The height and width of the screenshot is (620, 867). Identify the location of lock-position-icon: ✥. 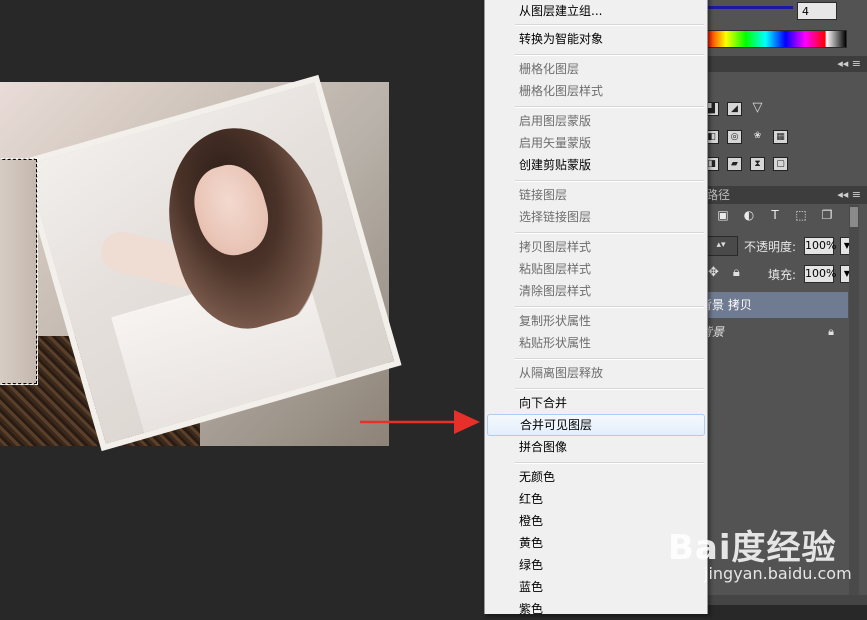
(713, 272).